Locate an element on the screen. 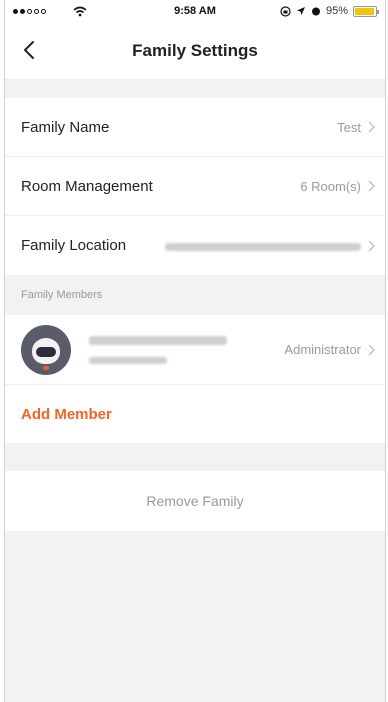  battery-percent: 95% is located at coordinates (336, 11).